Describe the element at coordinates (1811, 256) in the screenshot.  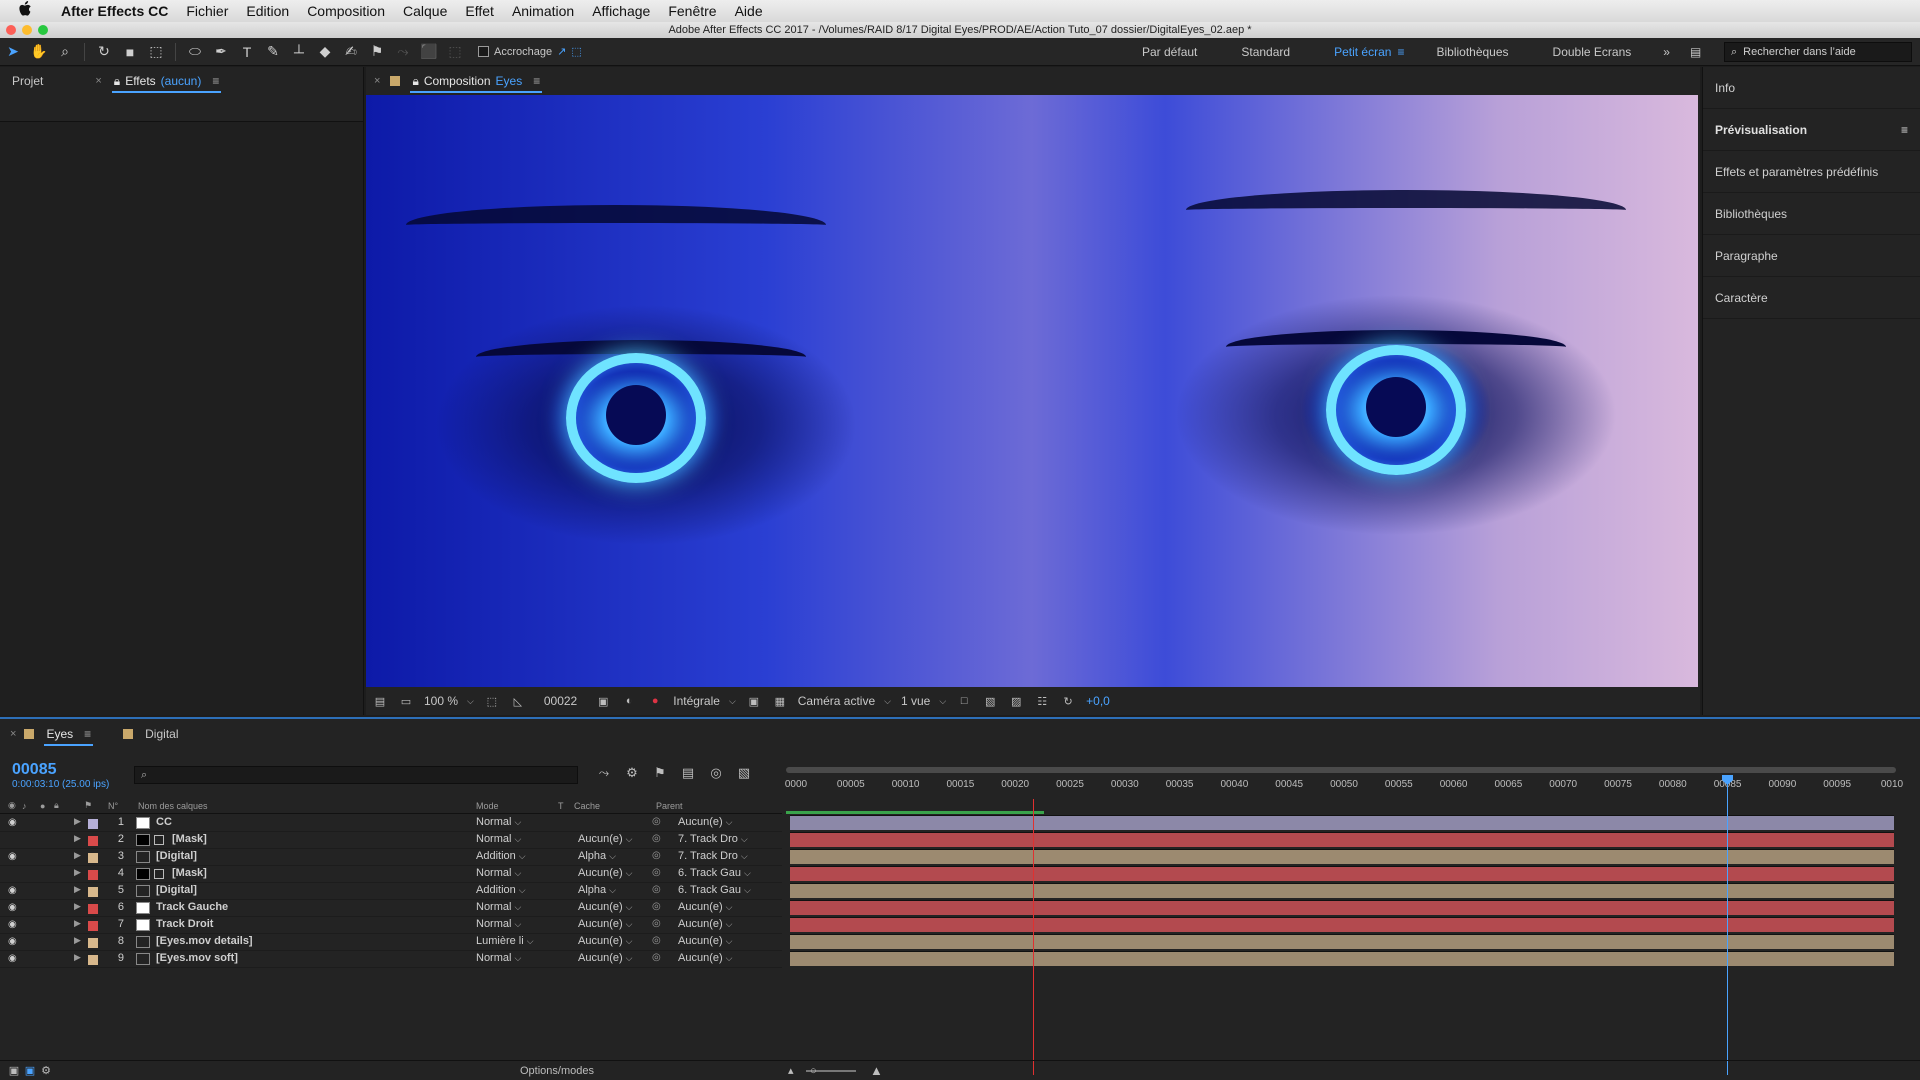
I see `panel-paragraphe: Paragraphe` at that location.